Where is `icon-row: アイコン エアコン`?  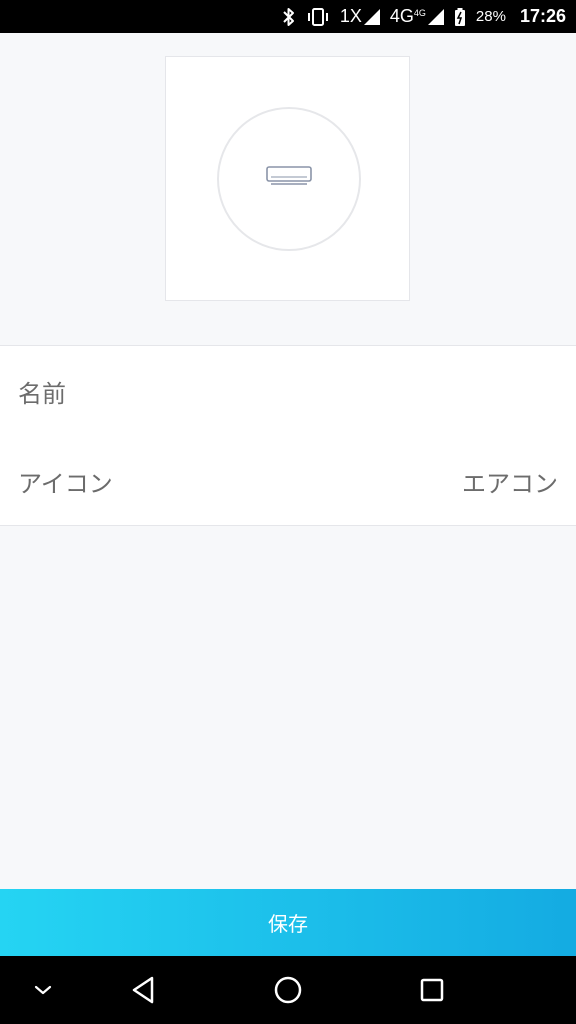 icon-row: アイコン エアコン is located at coordinates (288, 481).